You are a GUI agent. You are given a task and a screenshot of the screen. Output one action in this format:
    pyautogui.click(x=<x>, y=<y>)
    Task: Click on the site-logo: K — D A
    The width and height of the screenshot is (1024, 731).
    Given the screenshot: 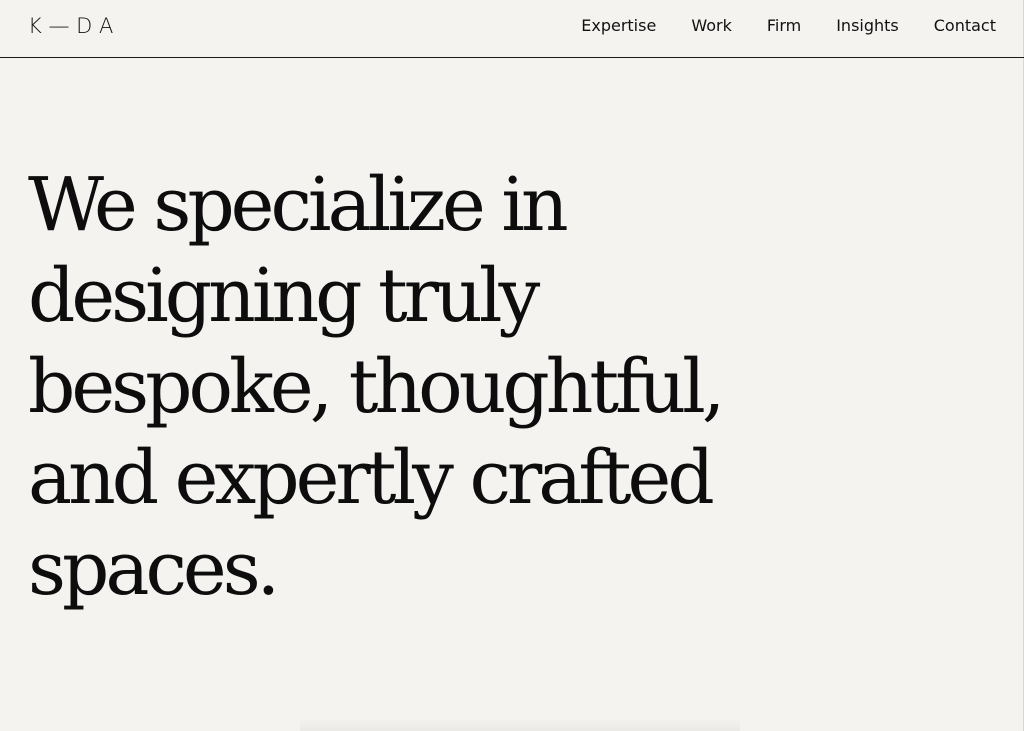 What is the action you would take?
    pyautogui.click(x=70, y=26)
    